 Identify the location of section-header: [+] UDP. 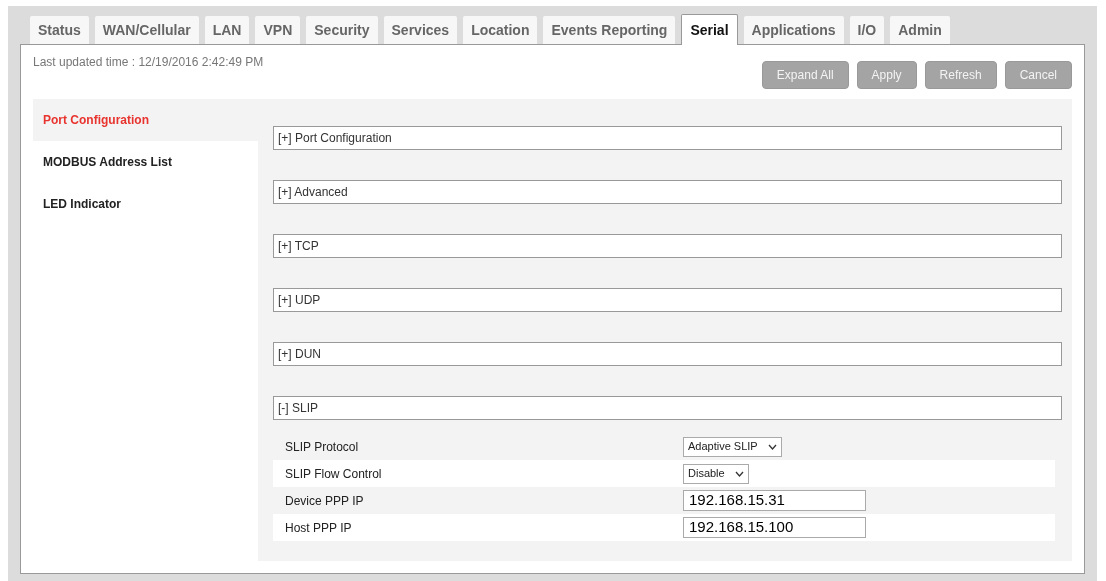
(667, 300).